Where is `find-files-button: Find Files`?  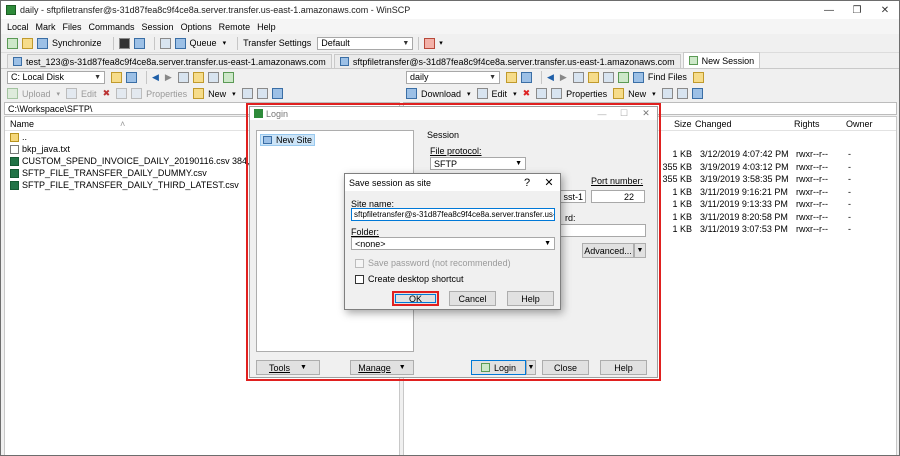
find-files-button: Find Files is located at coordinates (667, 77).